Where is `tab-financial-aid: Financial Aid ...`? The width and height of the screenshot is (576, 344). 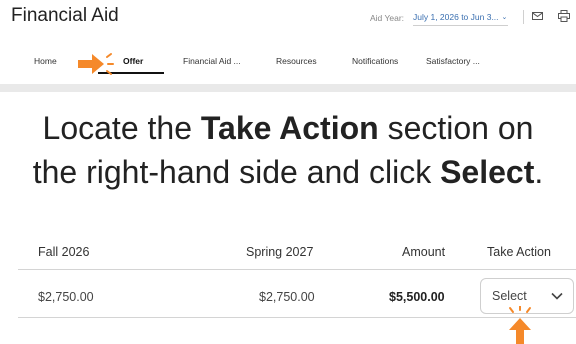 tab-financial-aid: Financial Aid ... is located at coordinates (212, 61).